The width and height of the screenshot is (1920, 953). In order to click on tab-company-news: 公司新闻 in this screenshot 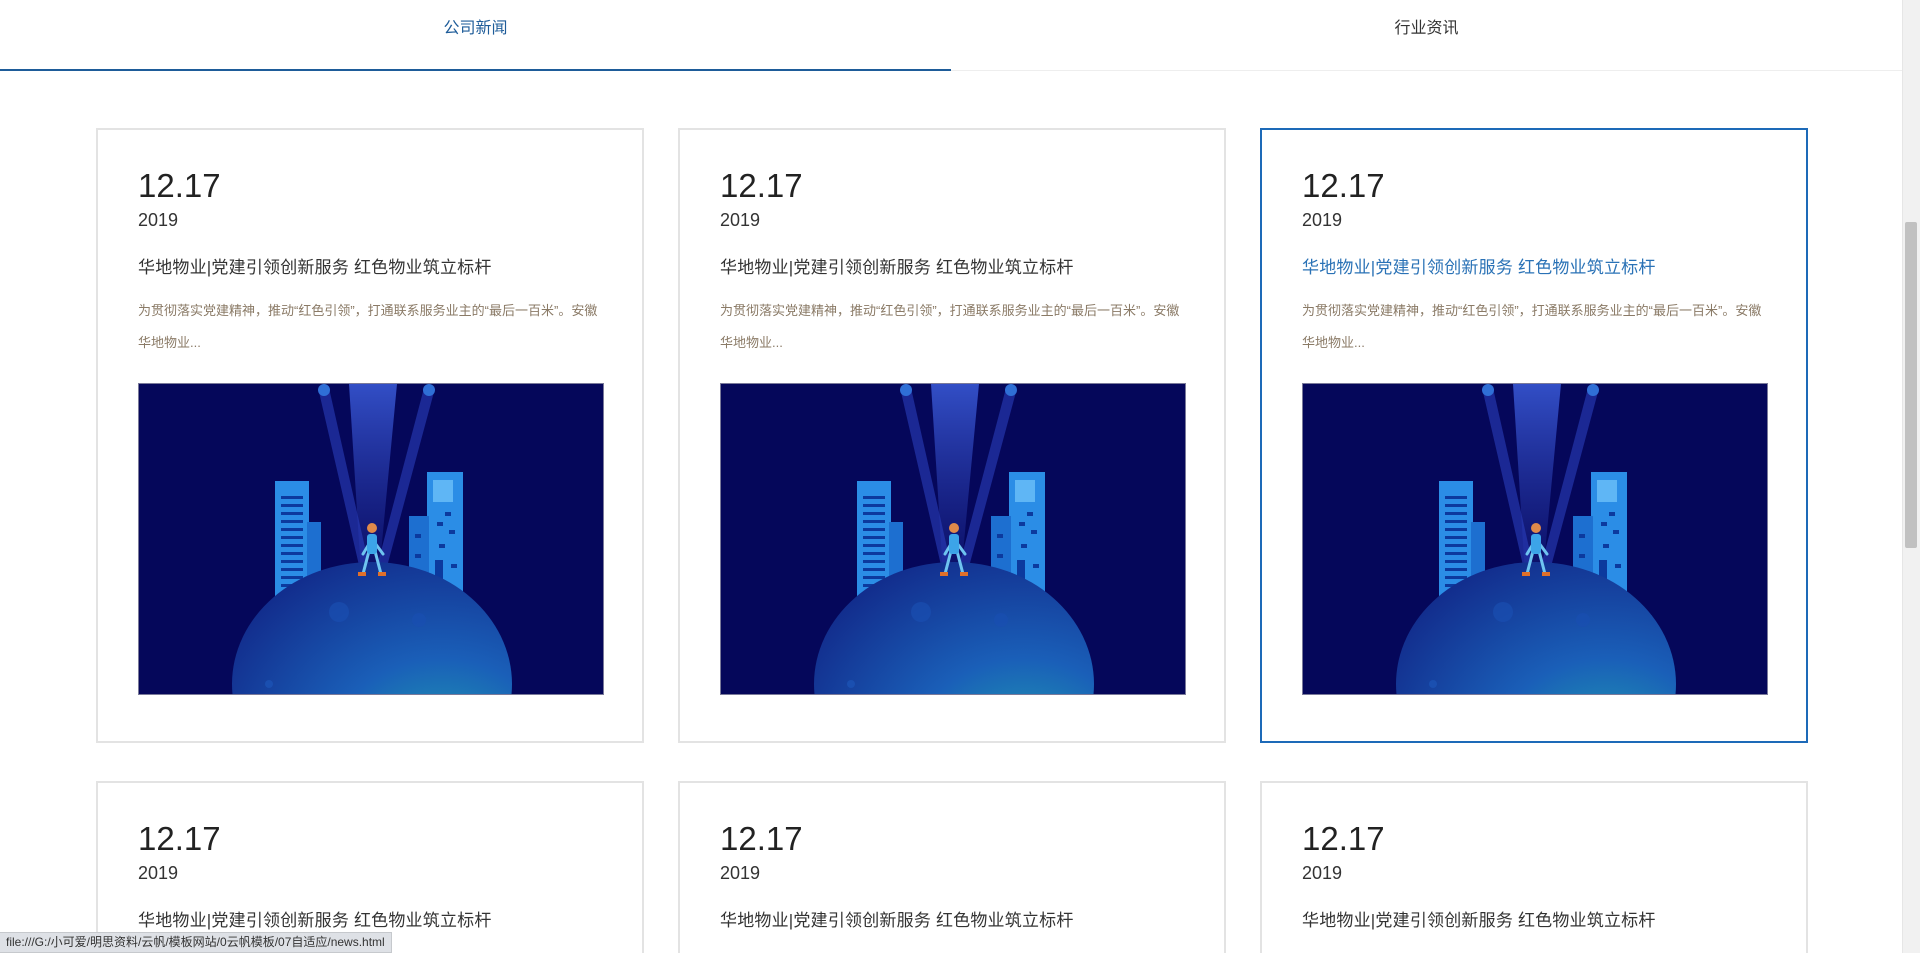, I will do `click(475, 35)`.